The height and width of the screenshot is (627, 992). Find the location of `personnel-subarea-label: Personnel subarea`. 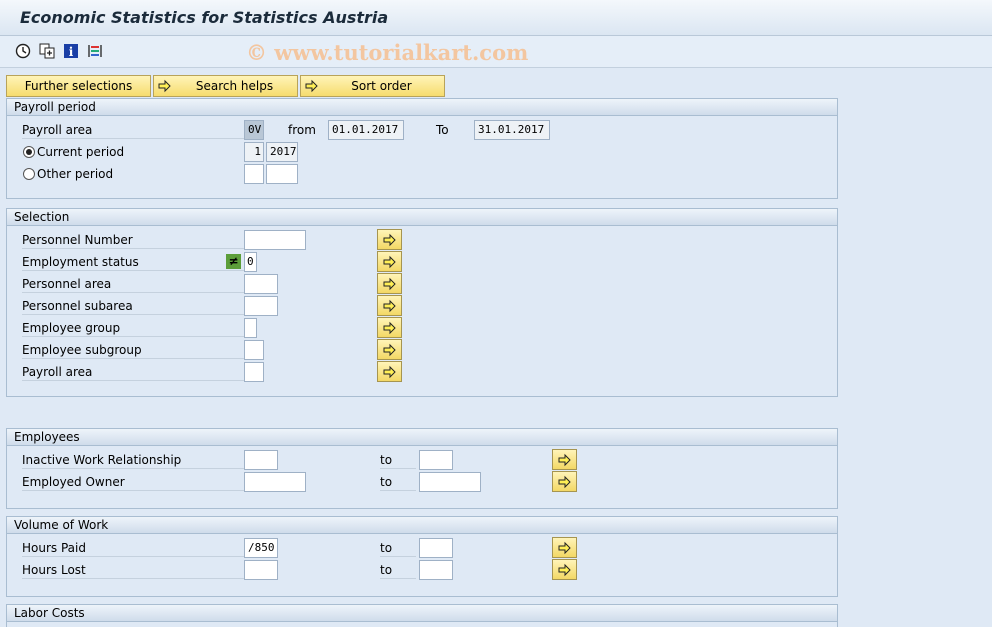

personnel-subarea-label: Personnel subarea is located at coordinates (133, 306).